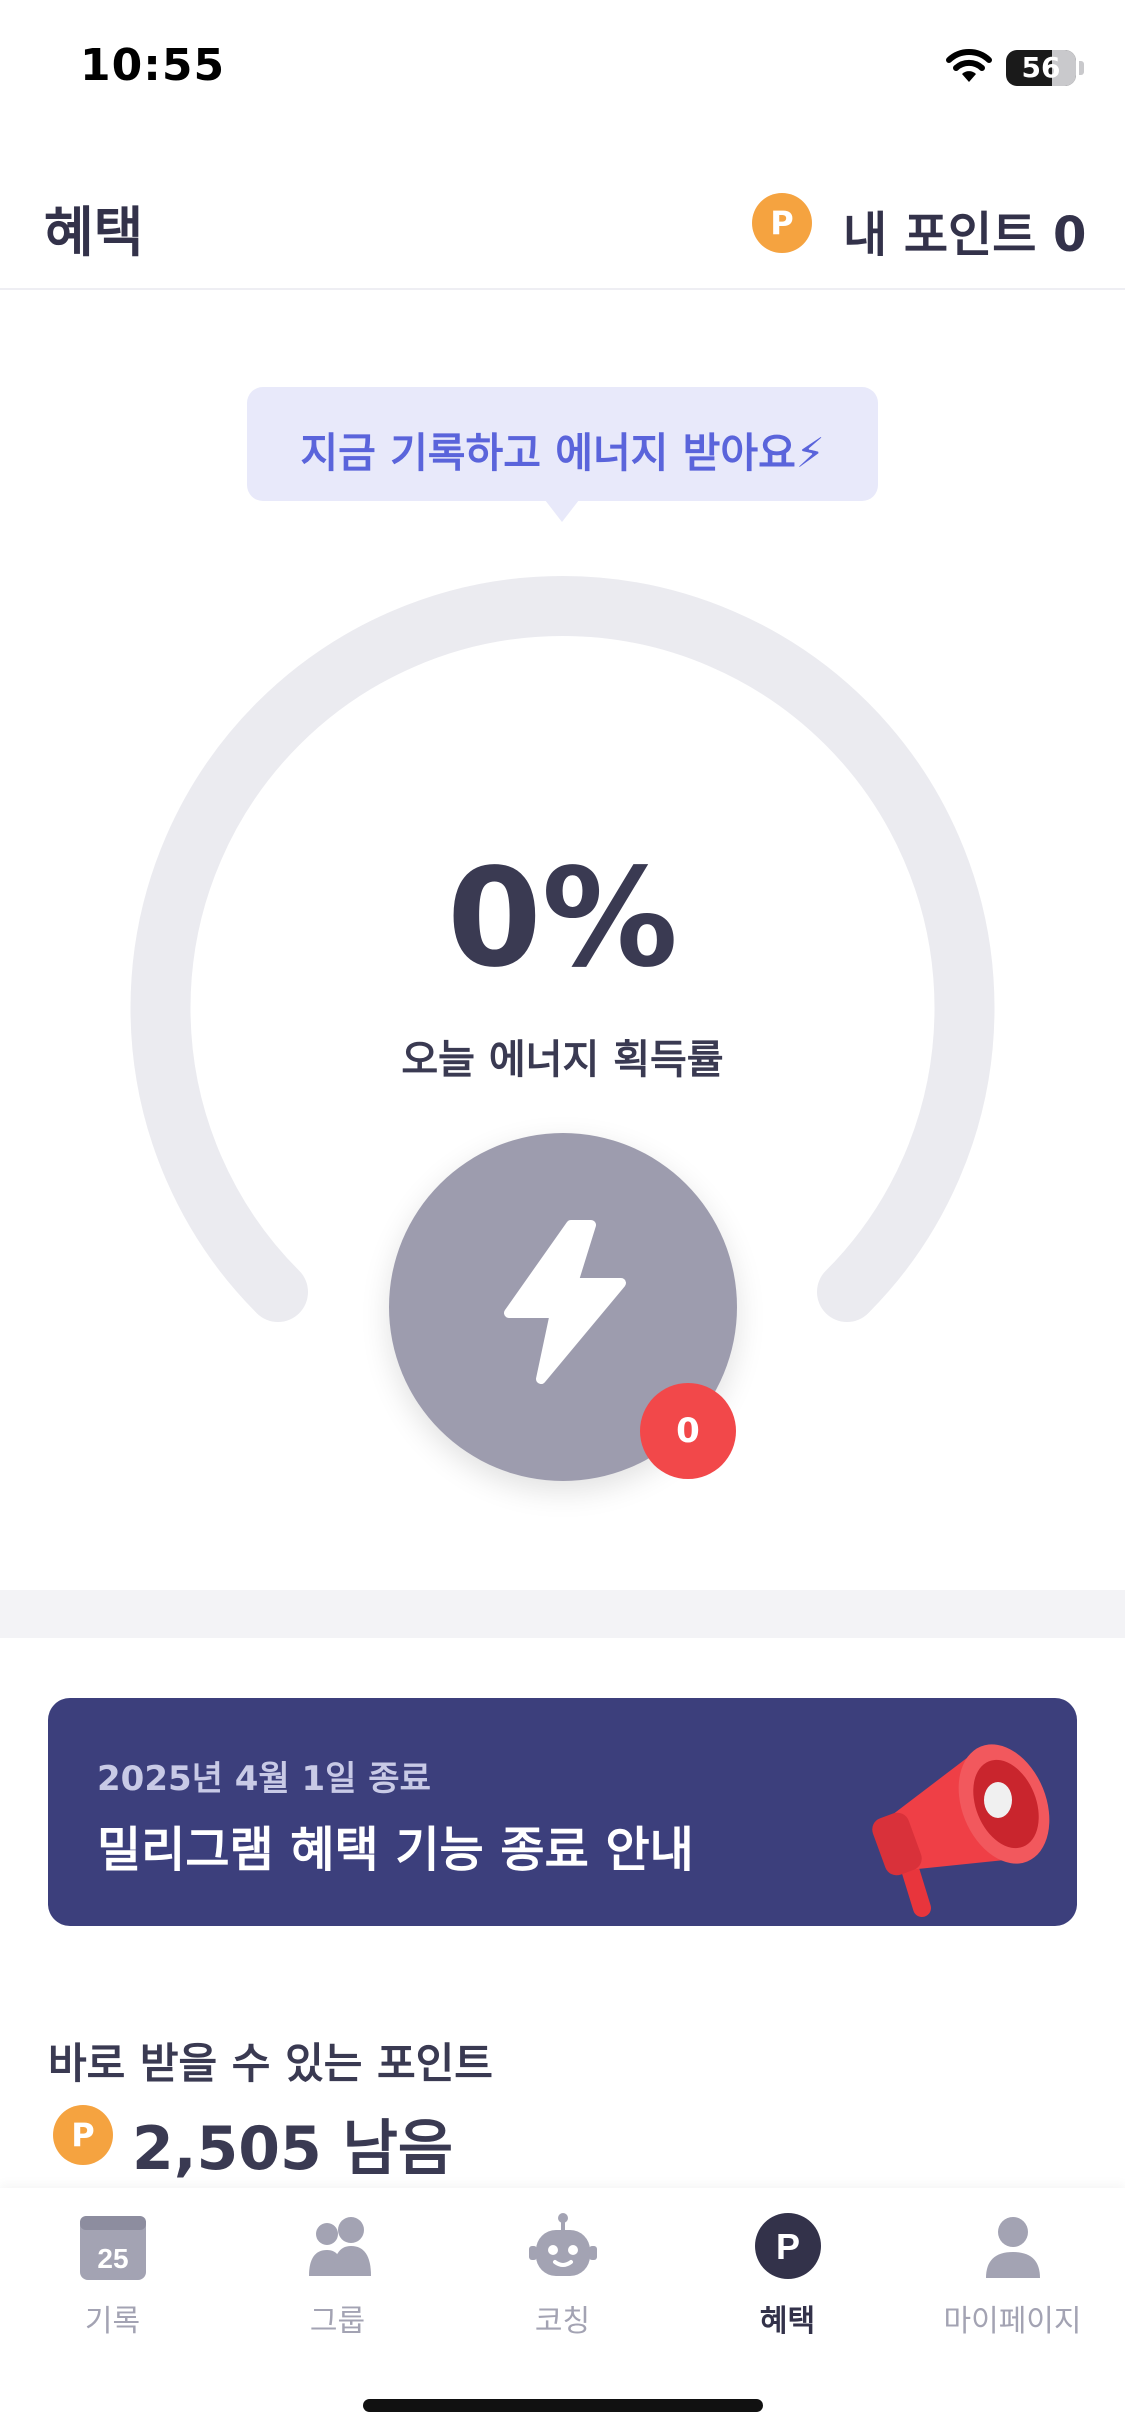 The image size is (1125, 2436). I want to click on tooltip-tail, so click(562, 511).